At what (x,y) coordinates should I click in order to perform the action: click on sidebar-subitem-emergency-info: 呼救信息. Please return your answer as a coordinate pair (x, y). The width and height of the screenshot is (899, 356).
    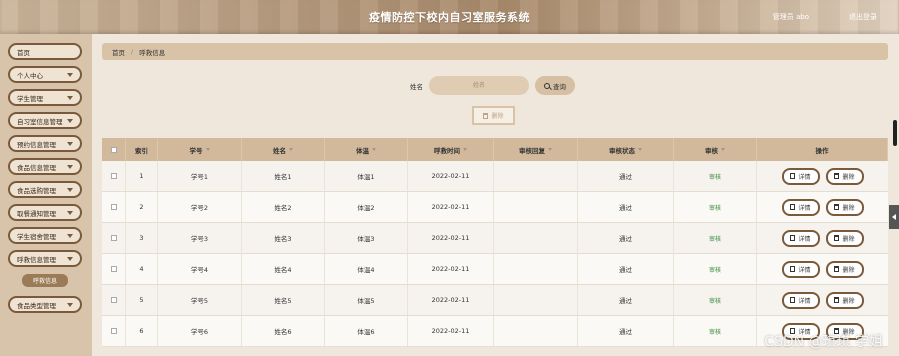
    Looking at the image, I should click on (45, 280).